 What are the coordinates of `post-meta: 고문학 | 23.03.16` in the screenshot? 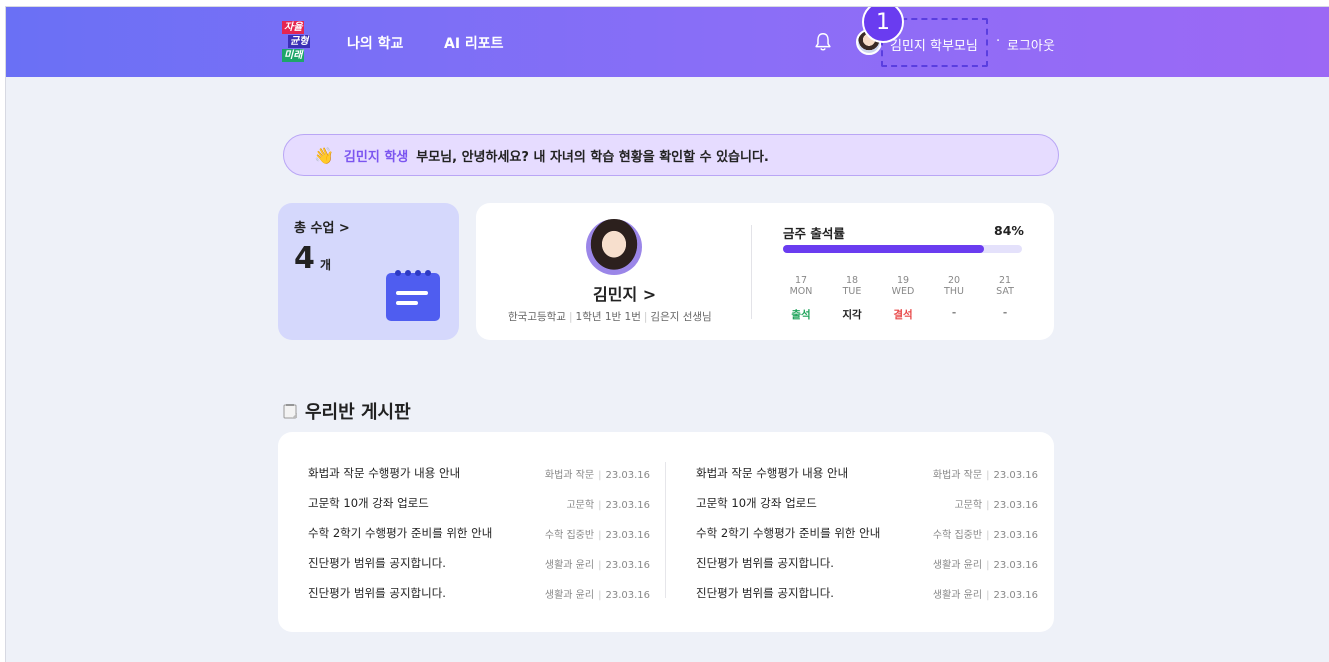 It's located at (608, 503).